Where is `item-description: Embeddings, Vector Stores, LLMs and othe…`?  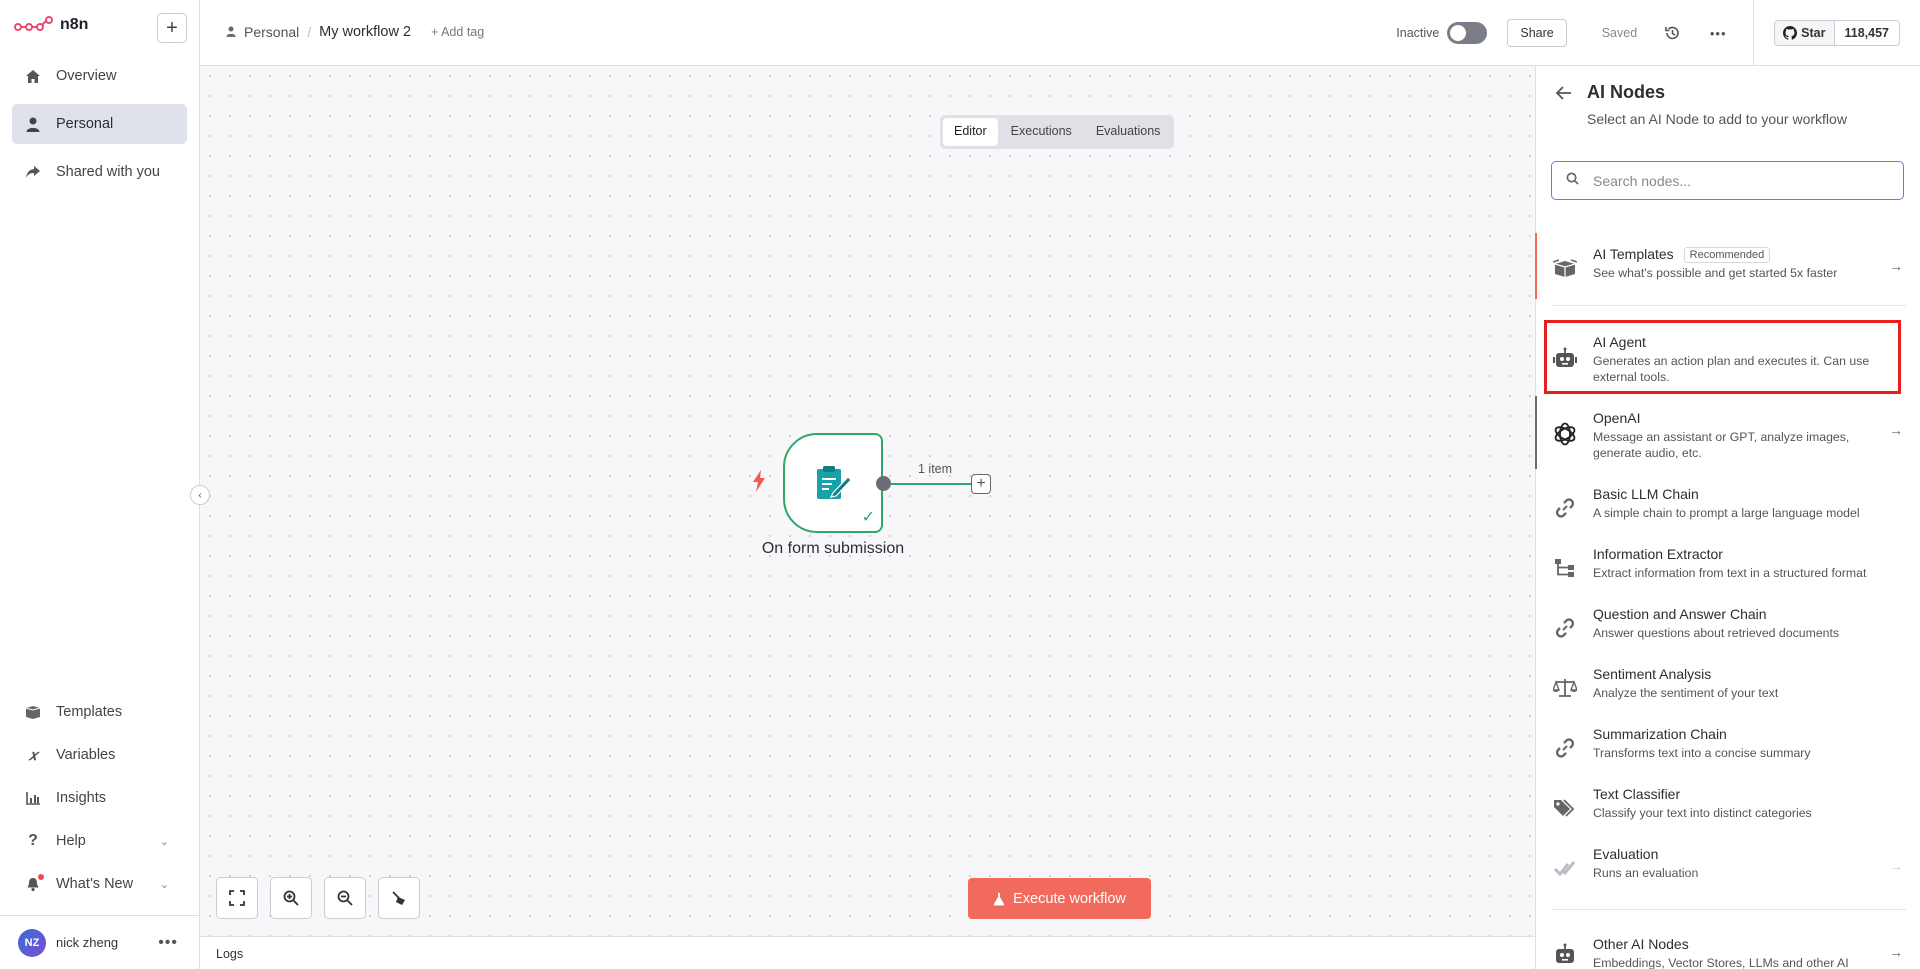
item-description: Embeddings, Vector Stores, LLMs and othe… is located at coordinates (1721, 962).